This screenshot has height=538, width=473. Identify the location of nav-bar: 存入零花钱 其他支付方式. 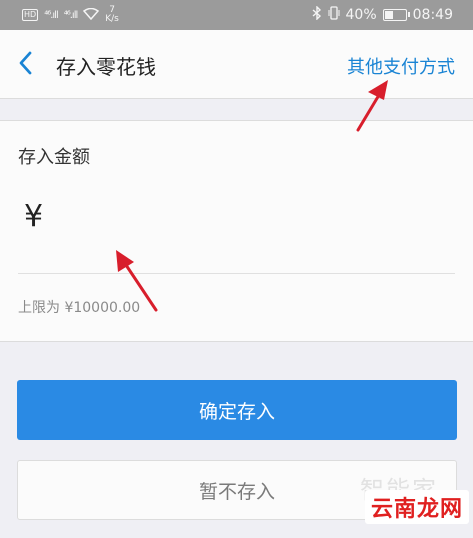
(236, 64).